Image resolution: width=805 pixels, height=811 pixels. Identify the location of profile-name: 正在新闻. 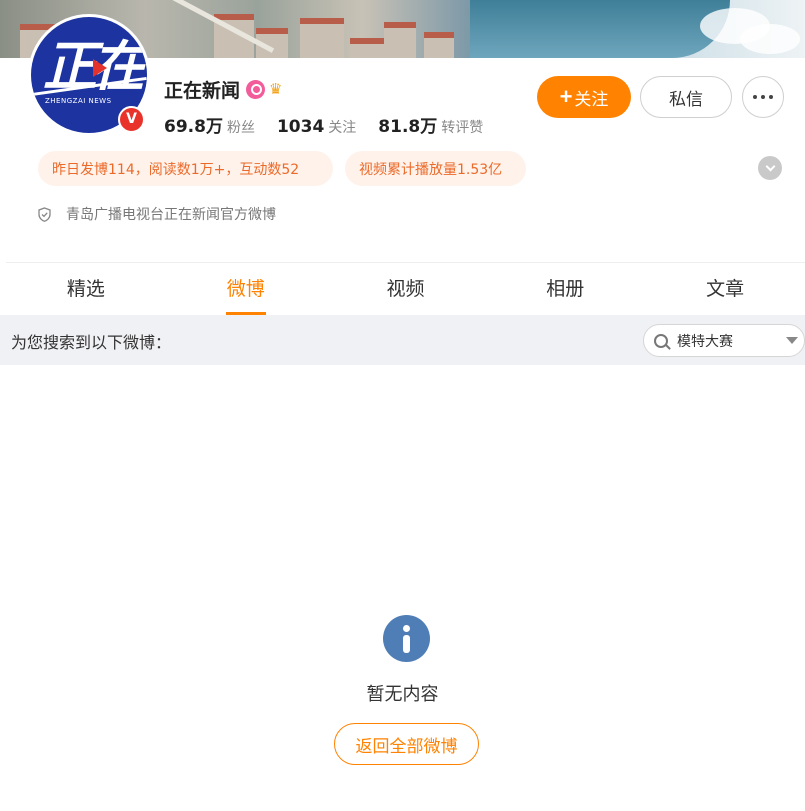
(202, 90).